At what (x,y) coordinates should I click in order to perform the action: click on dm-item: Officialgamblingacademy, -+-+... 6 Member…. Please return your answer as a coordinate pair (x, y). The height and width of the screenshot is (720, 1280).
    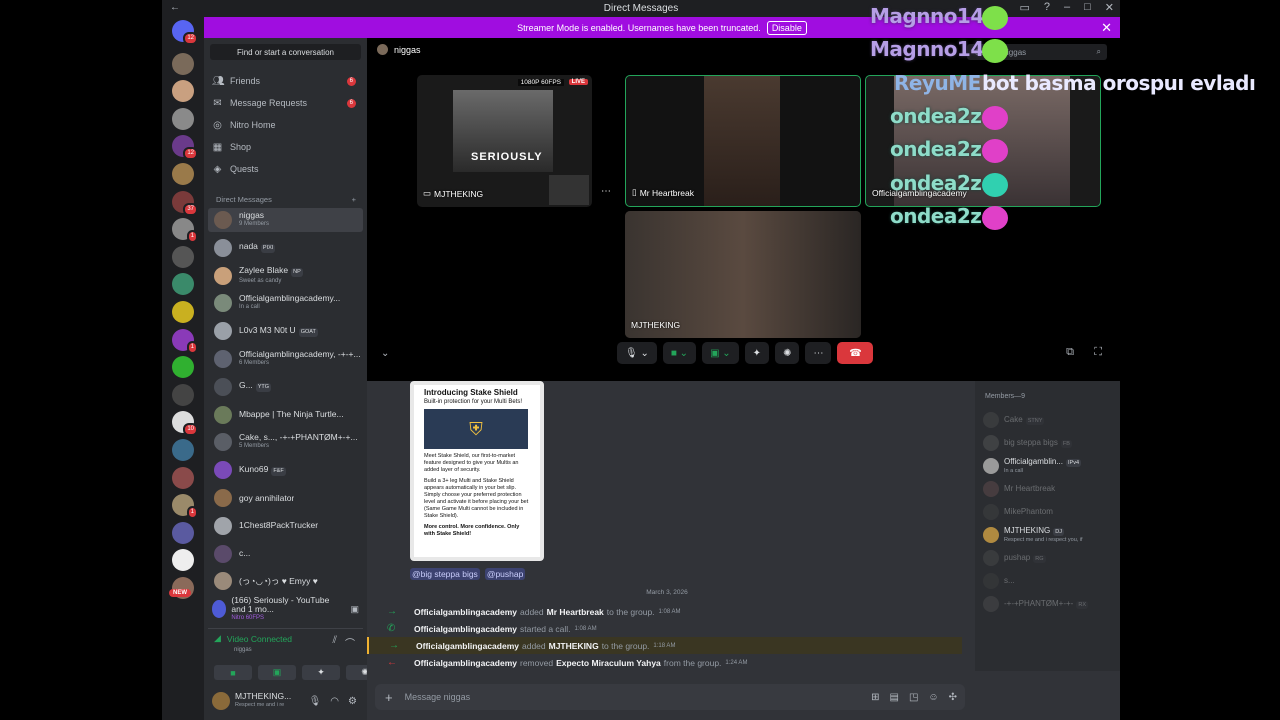
    Looking at the image, I should click on (285, 359).